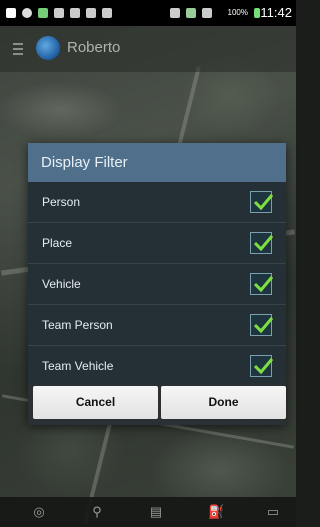 The image size is (320, 527). What do you see at coordinates (257, 13) in the screenshot?
I see `battery-icon` at bounding box center [257, 13].